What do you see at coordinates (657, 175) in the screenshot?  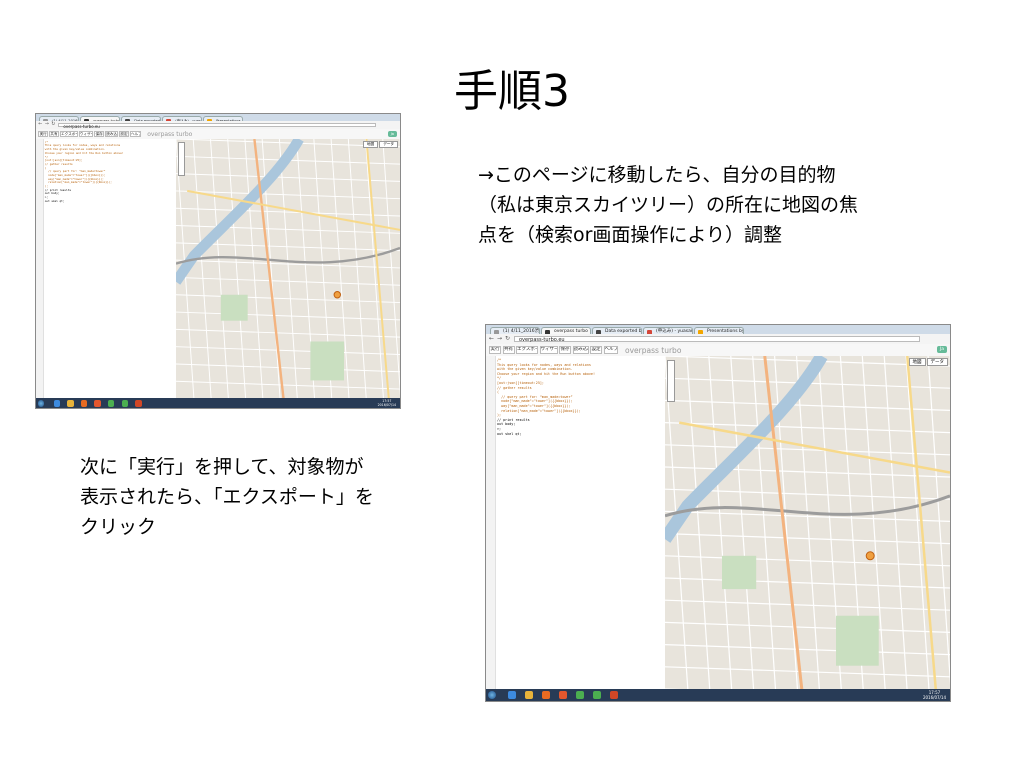 I see `instruction-line: →このページに移動したら、自分の目的物` at bounding box center [657, 175].